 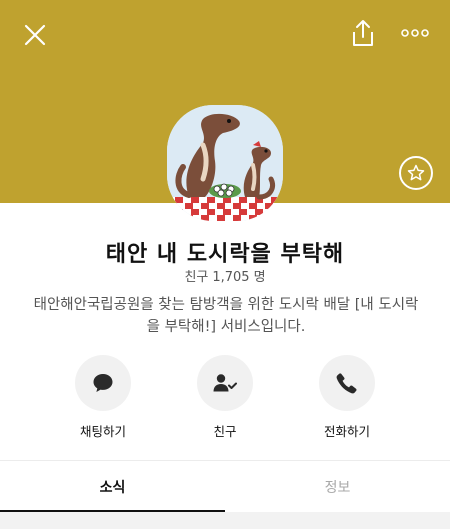 I want to click on friend-count: 친구 1,705 명, so click(x=225, y=275).